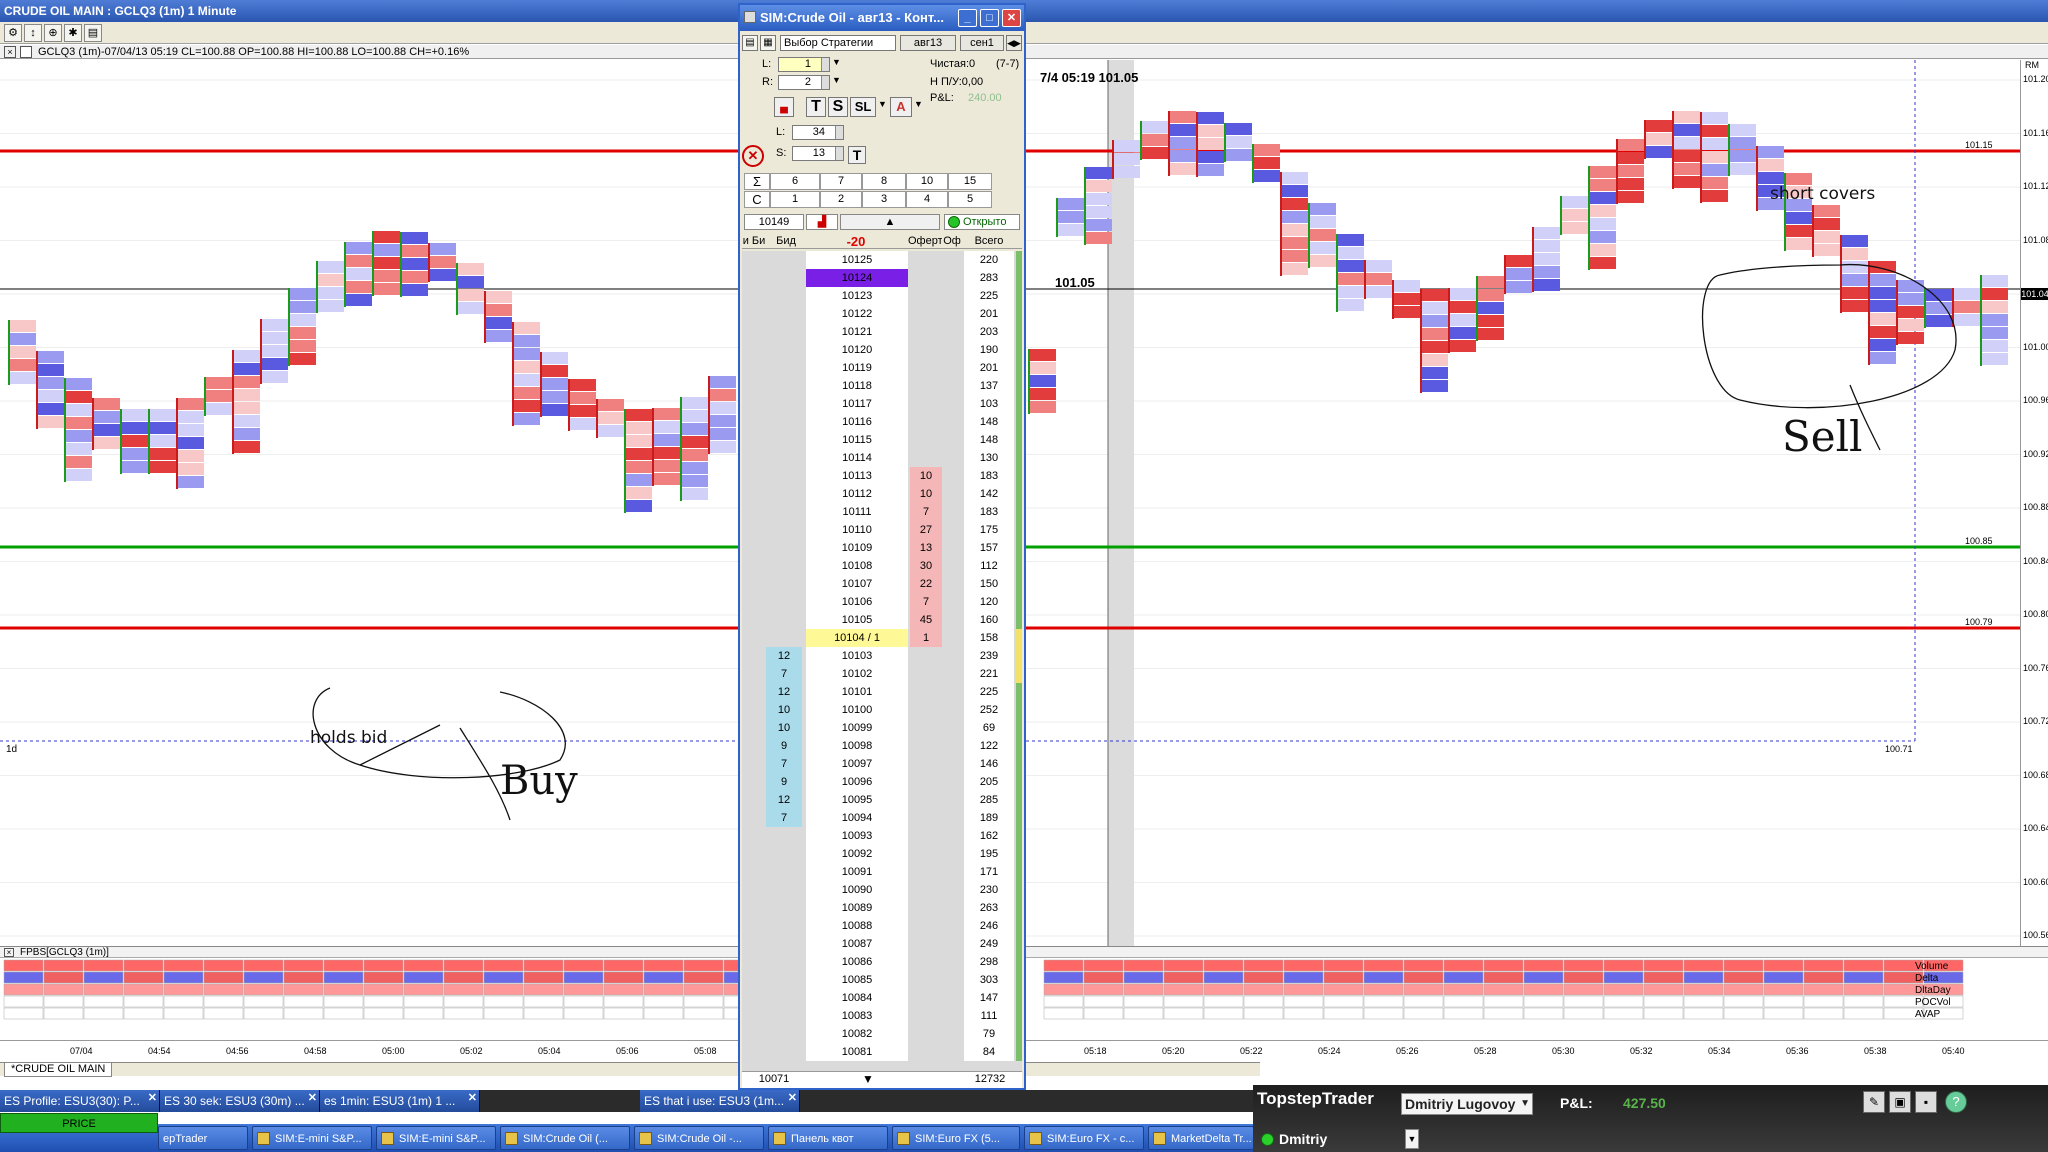  Describe the element at coordinates (857, 332) in the screenshot. I see `price-cell: 10121` at that location.